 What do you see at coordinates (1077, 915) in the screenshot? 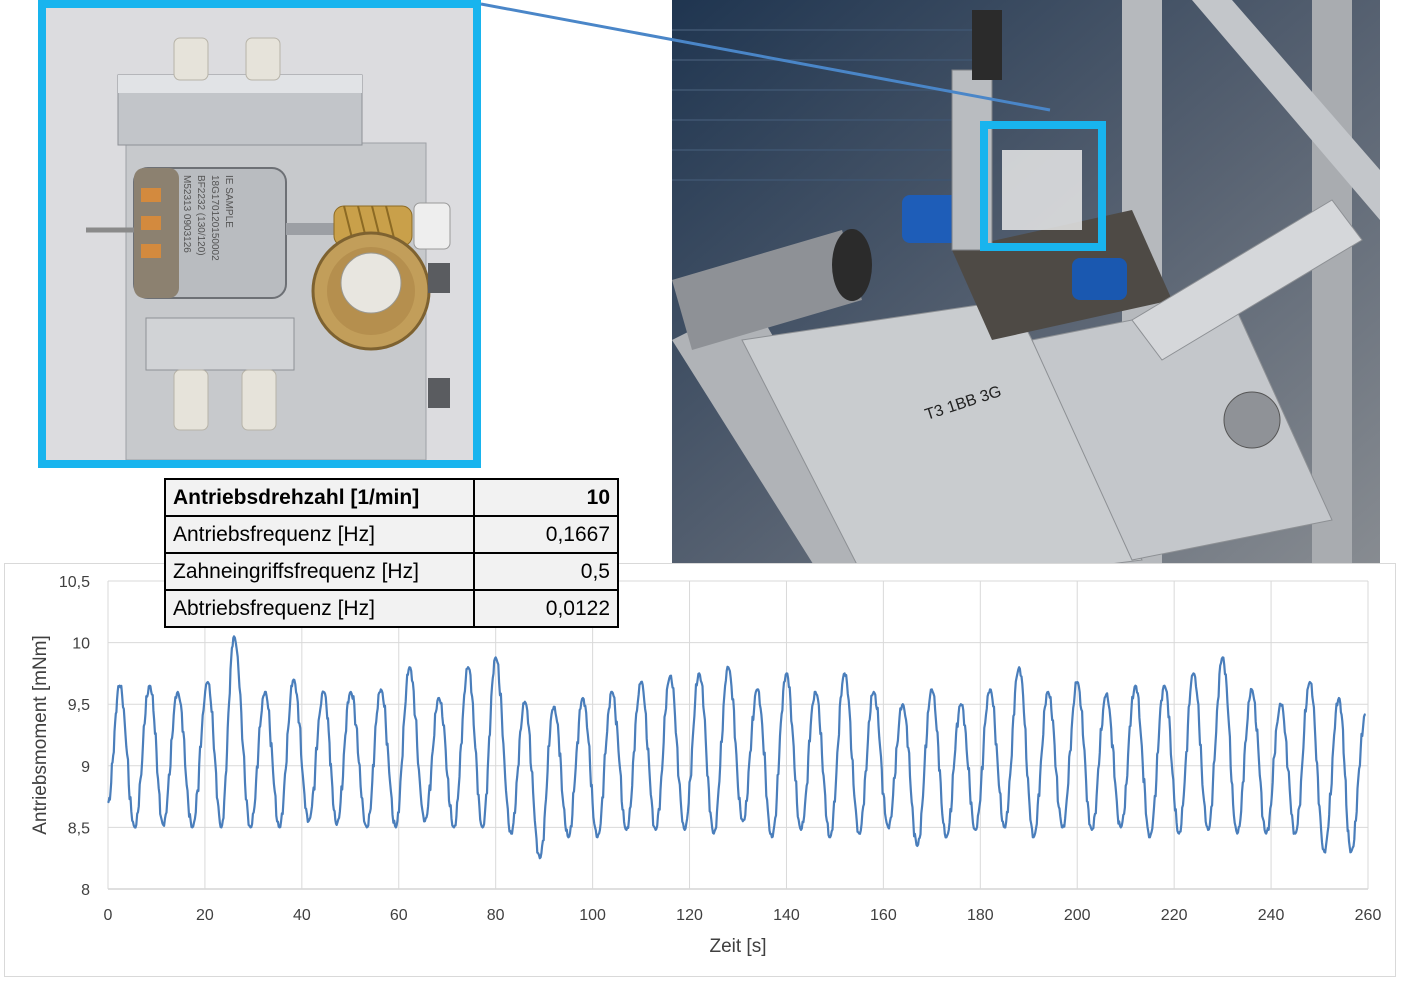
I see `x-tick-label: 200` at bounding box center [1077, 915].